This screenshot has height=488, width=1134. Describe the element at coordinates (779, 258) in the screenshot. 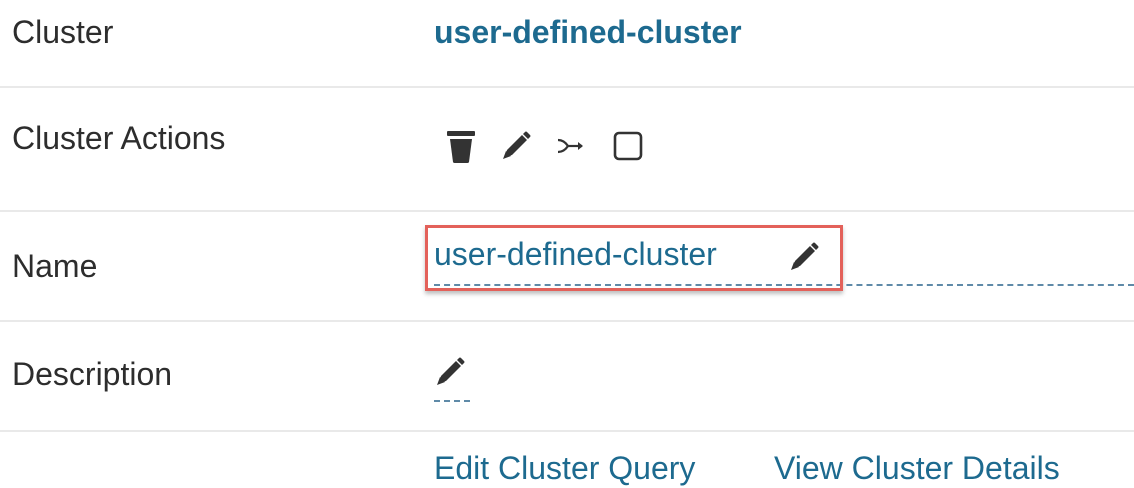

I see `name-editable-field: user-defined-cluster` at that location.